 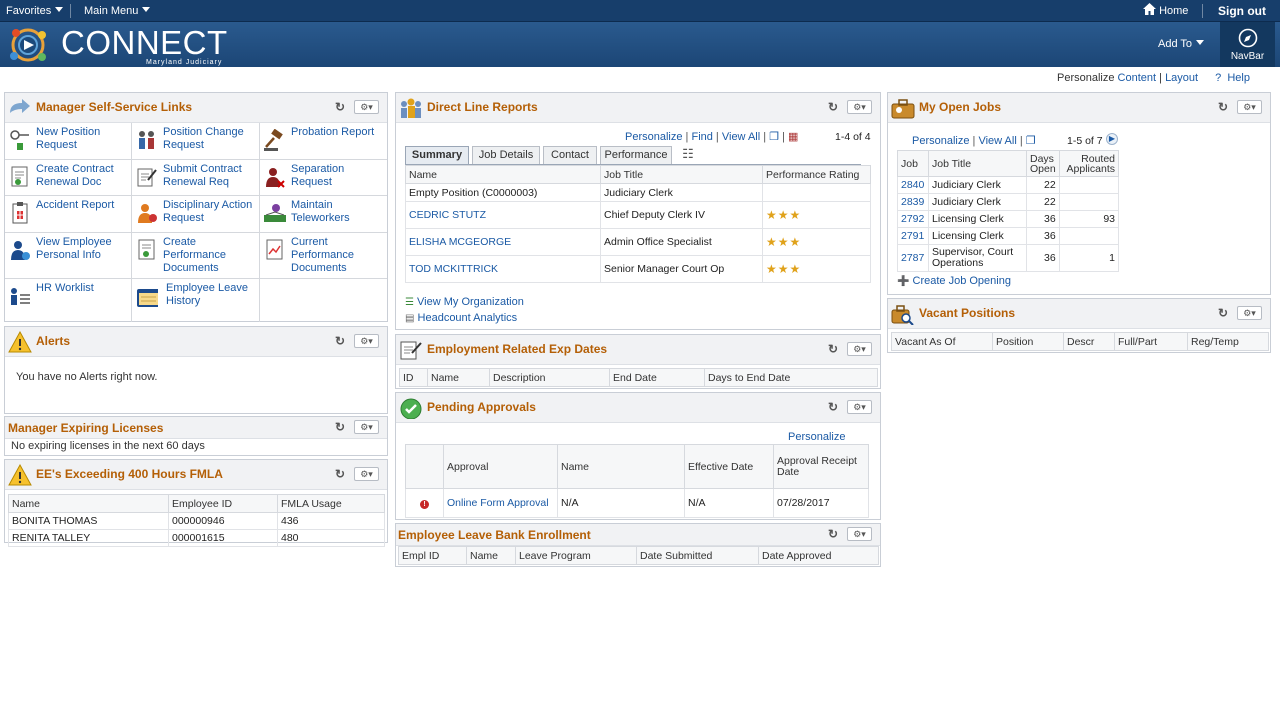 What do you see at coordinates (196, 141) in the screenshot?
I see `mss-link-position-change: Position Change Request` at bounding box center [196, 141].